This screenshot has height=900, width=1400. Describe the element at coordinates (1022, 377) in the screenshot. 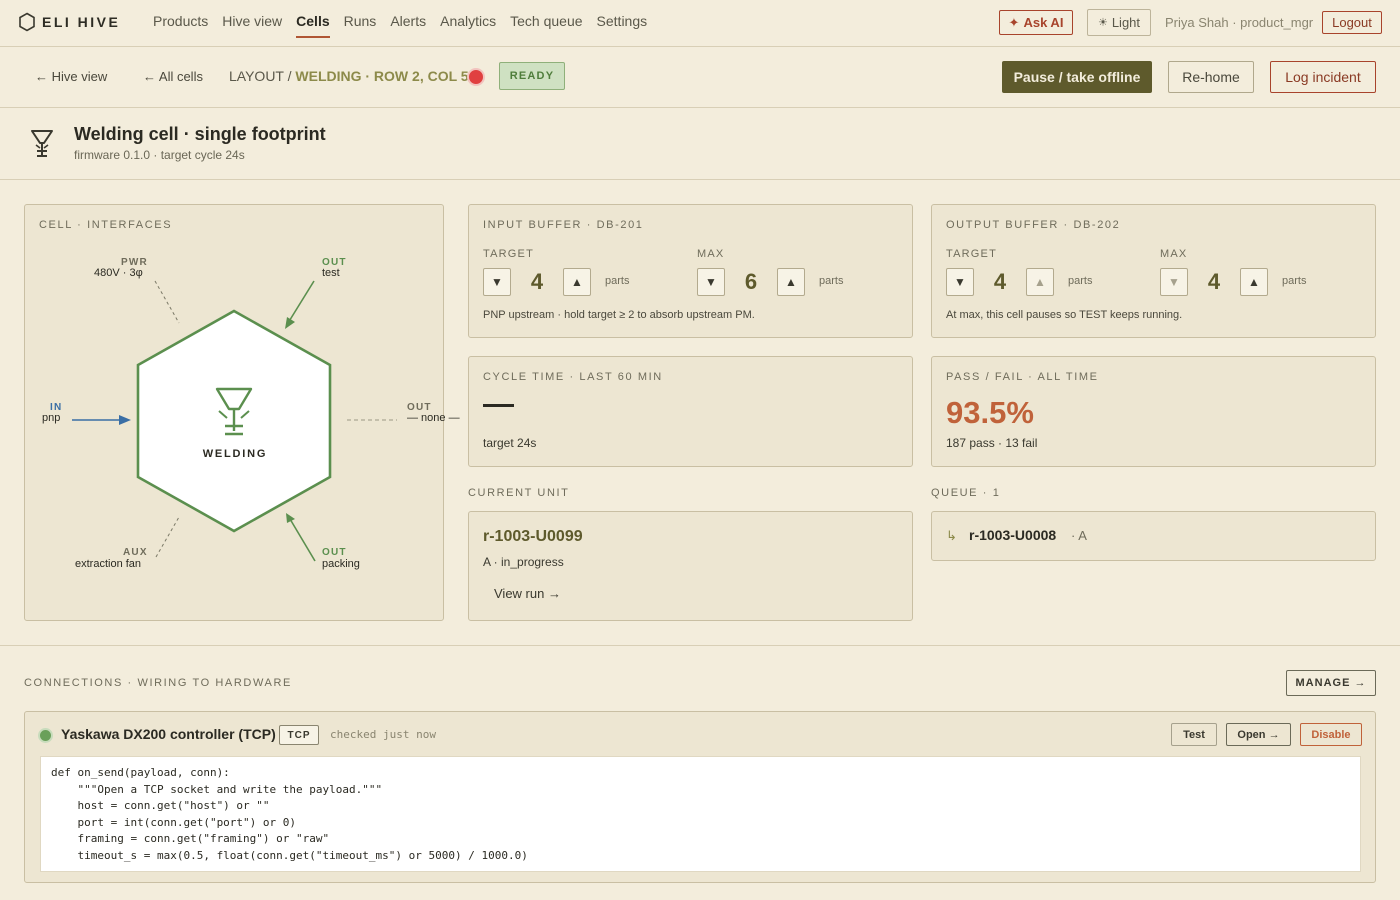

I see `pass-fail-title: PASS / FAIL · ALL TIME` at that location.